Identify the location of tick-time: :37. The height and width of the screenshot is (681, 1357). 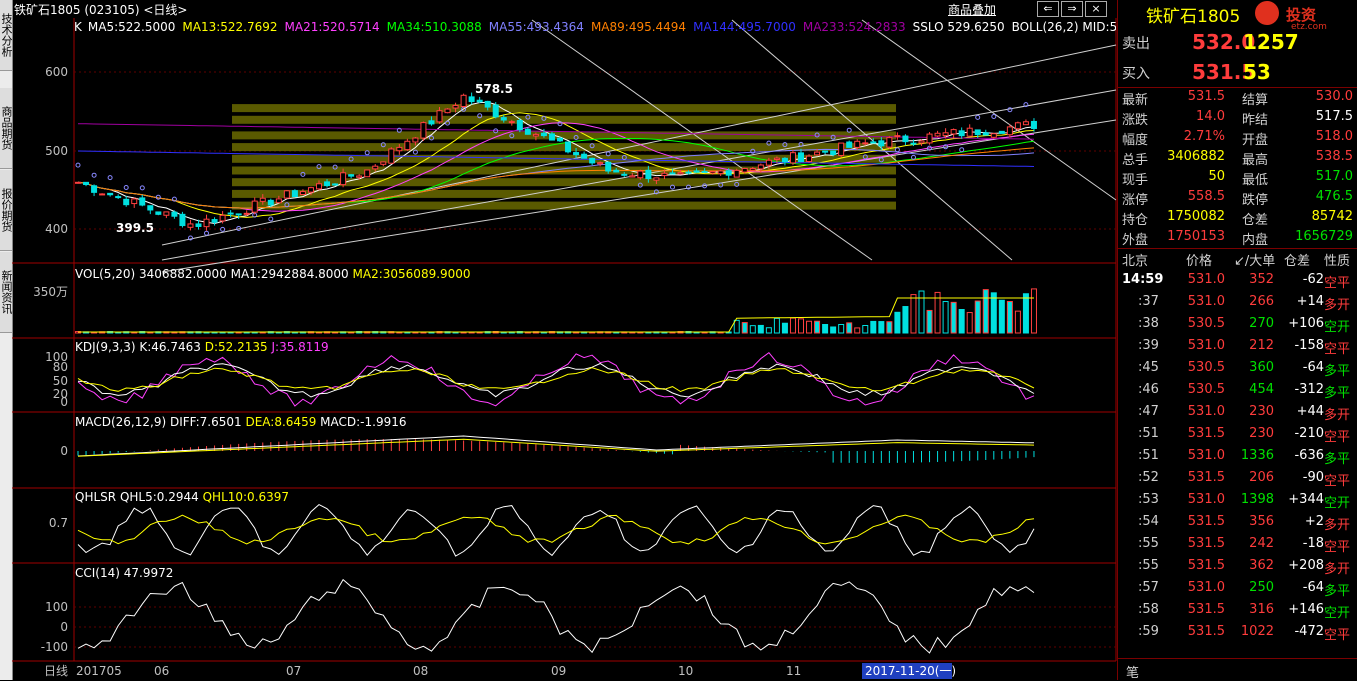
(1148, 301).